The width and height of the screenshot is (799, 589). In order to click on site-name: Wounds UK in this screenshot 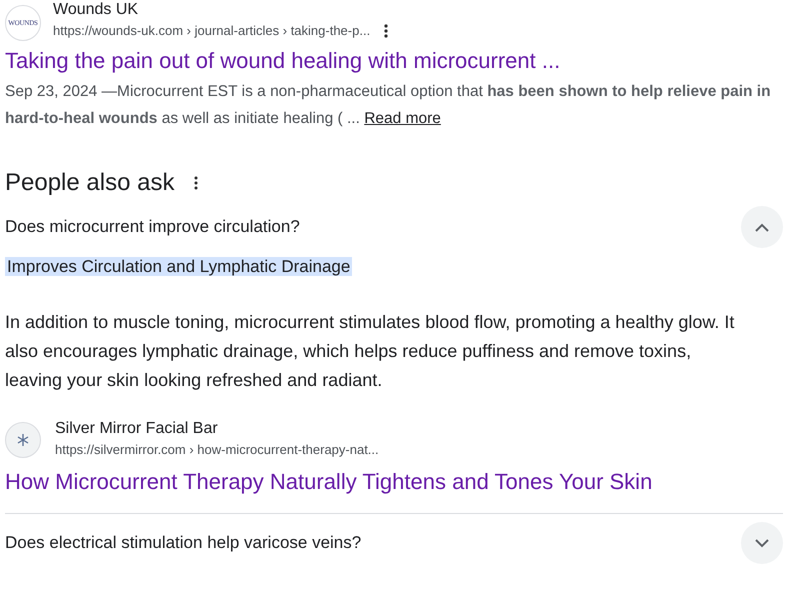, I will do `click(96, 10)`.